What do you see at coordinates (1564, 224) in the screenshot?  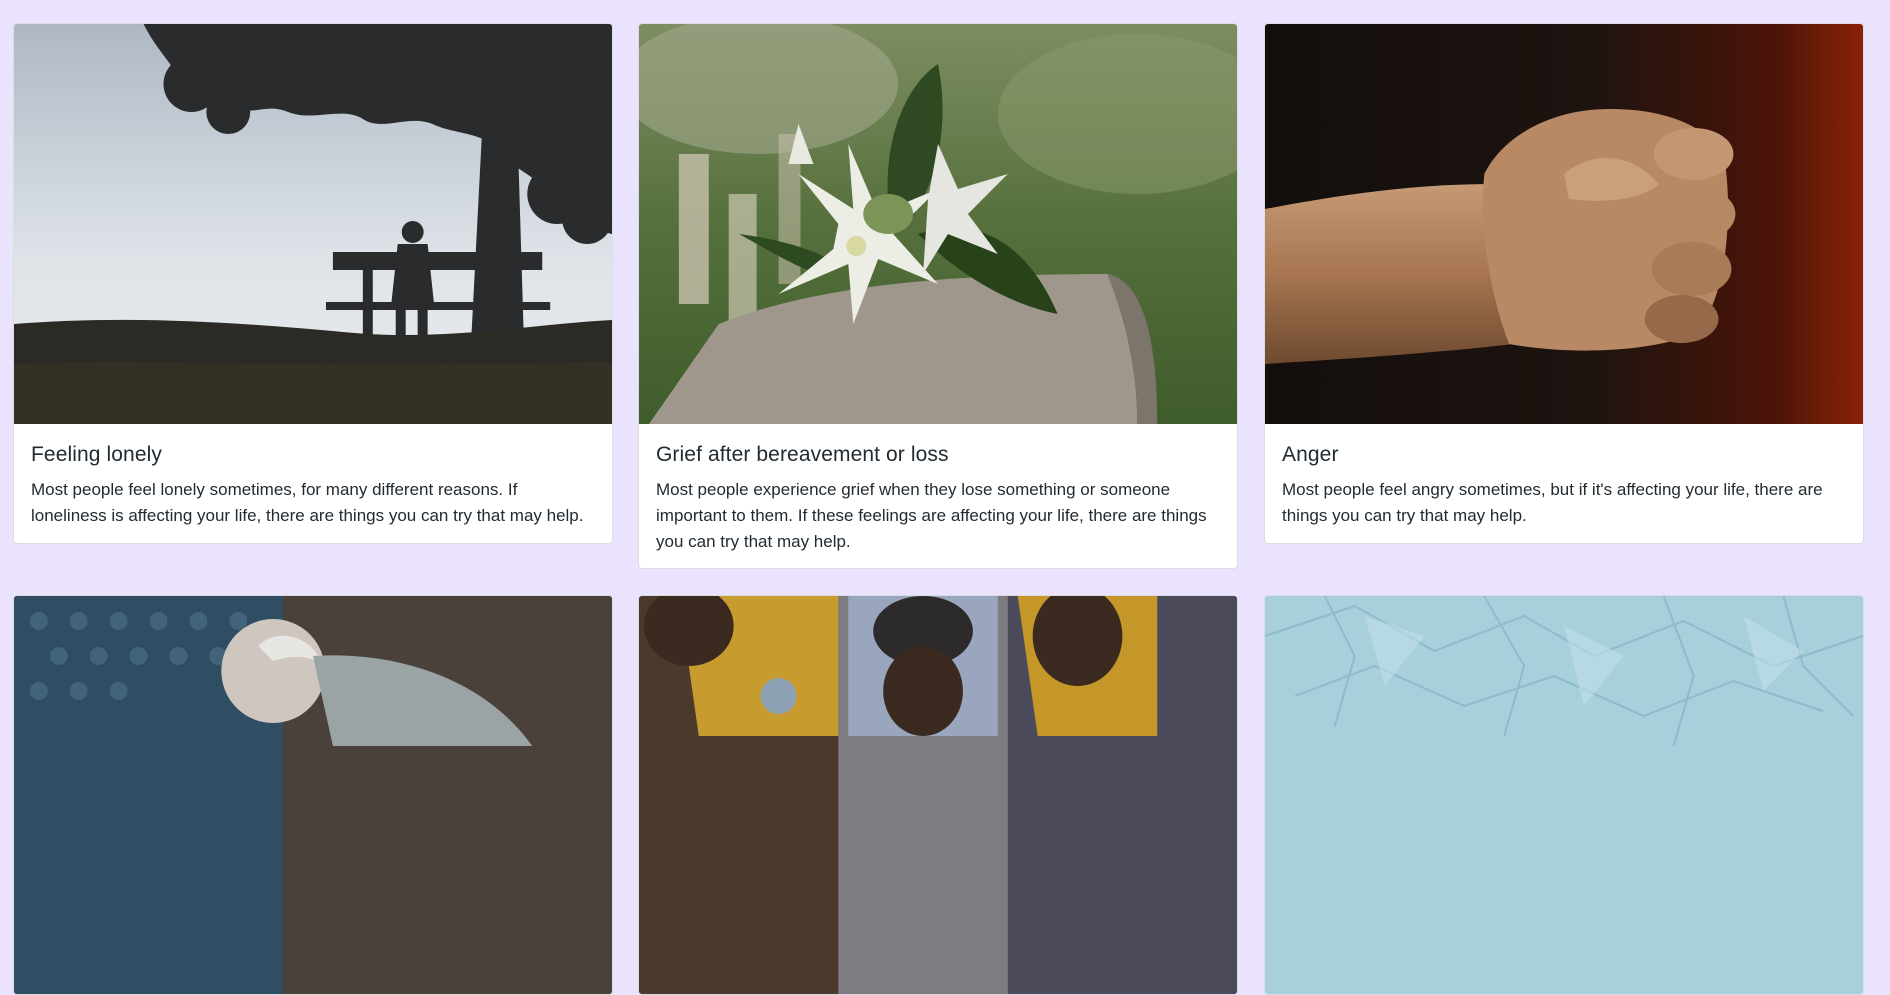 I see `card-image-clenched-fist` at bounding box center [1564, 224].